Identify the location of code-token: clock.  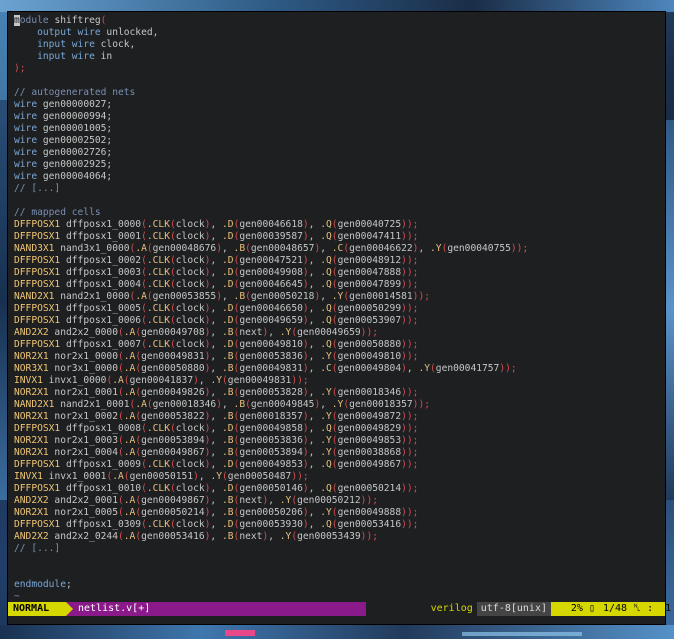
(190, 524).